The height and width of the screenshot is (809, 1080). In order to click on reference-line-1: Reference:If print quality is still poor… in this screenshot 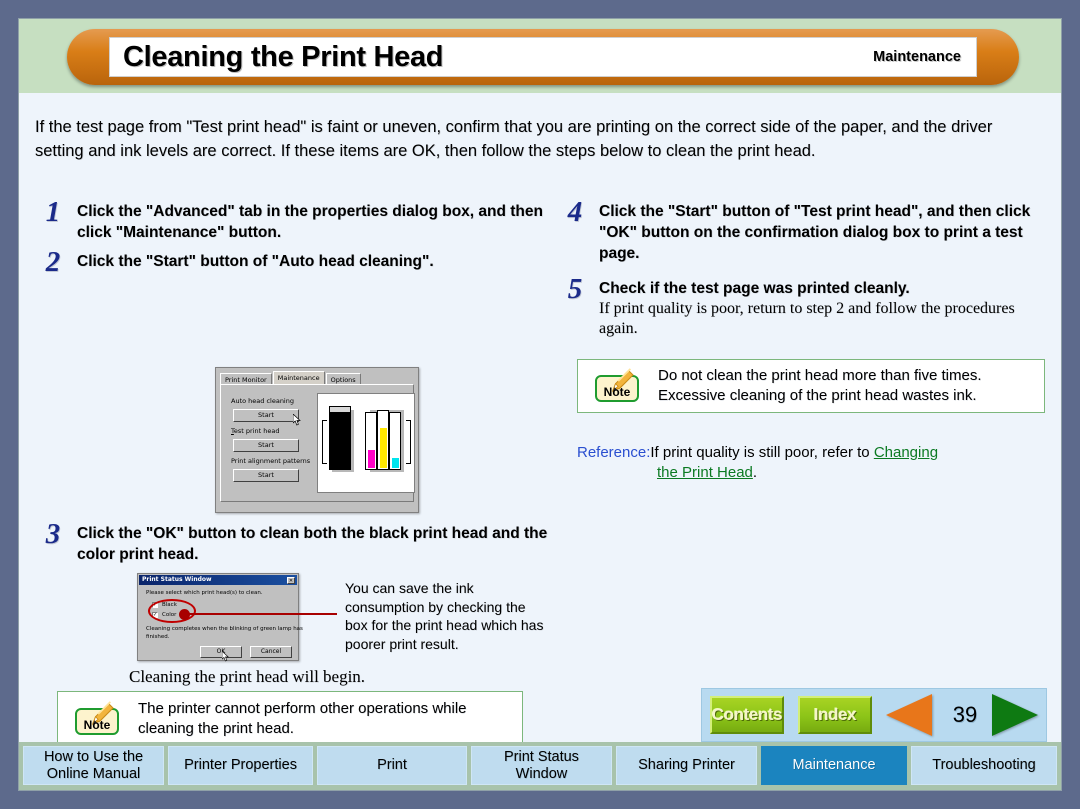, I will do `click(812, 453)`.